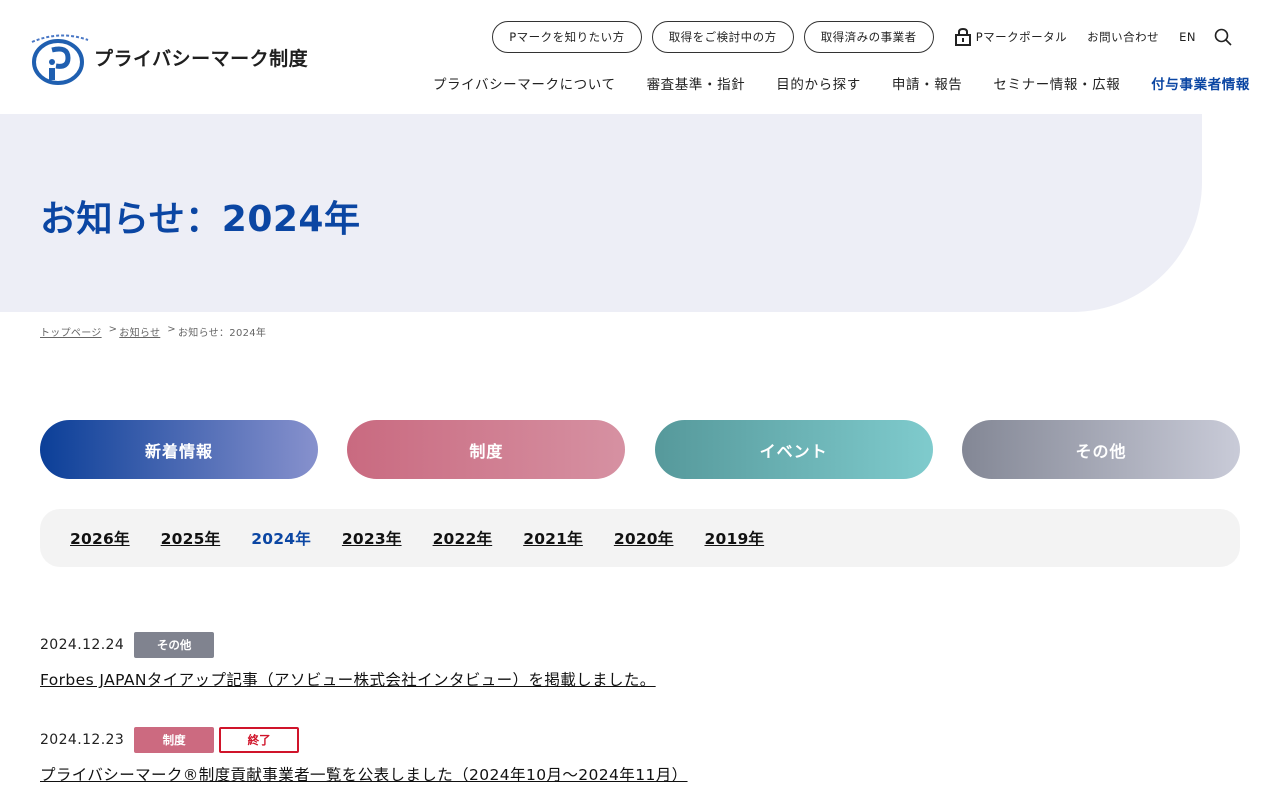 This screenshot has height=800, width=1280. Describe the element at coordinates (179, 449) in the screenshot. I see `category-news-button: 新着情報` at that location.